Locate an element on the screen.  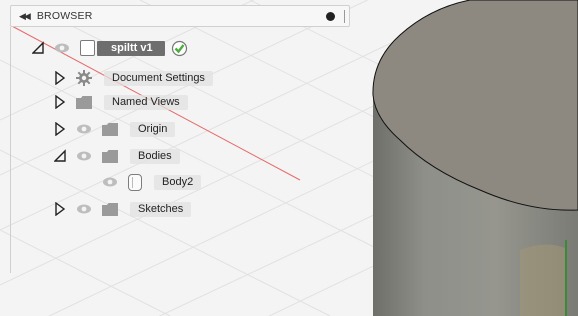
tree-item-body2: Body2 is located at coordinates (152, 182).